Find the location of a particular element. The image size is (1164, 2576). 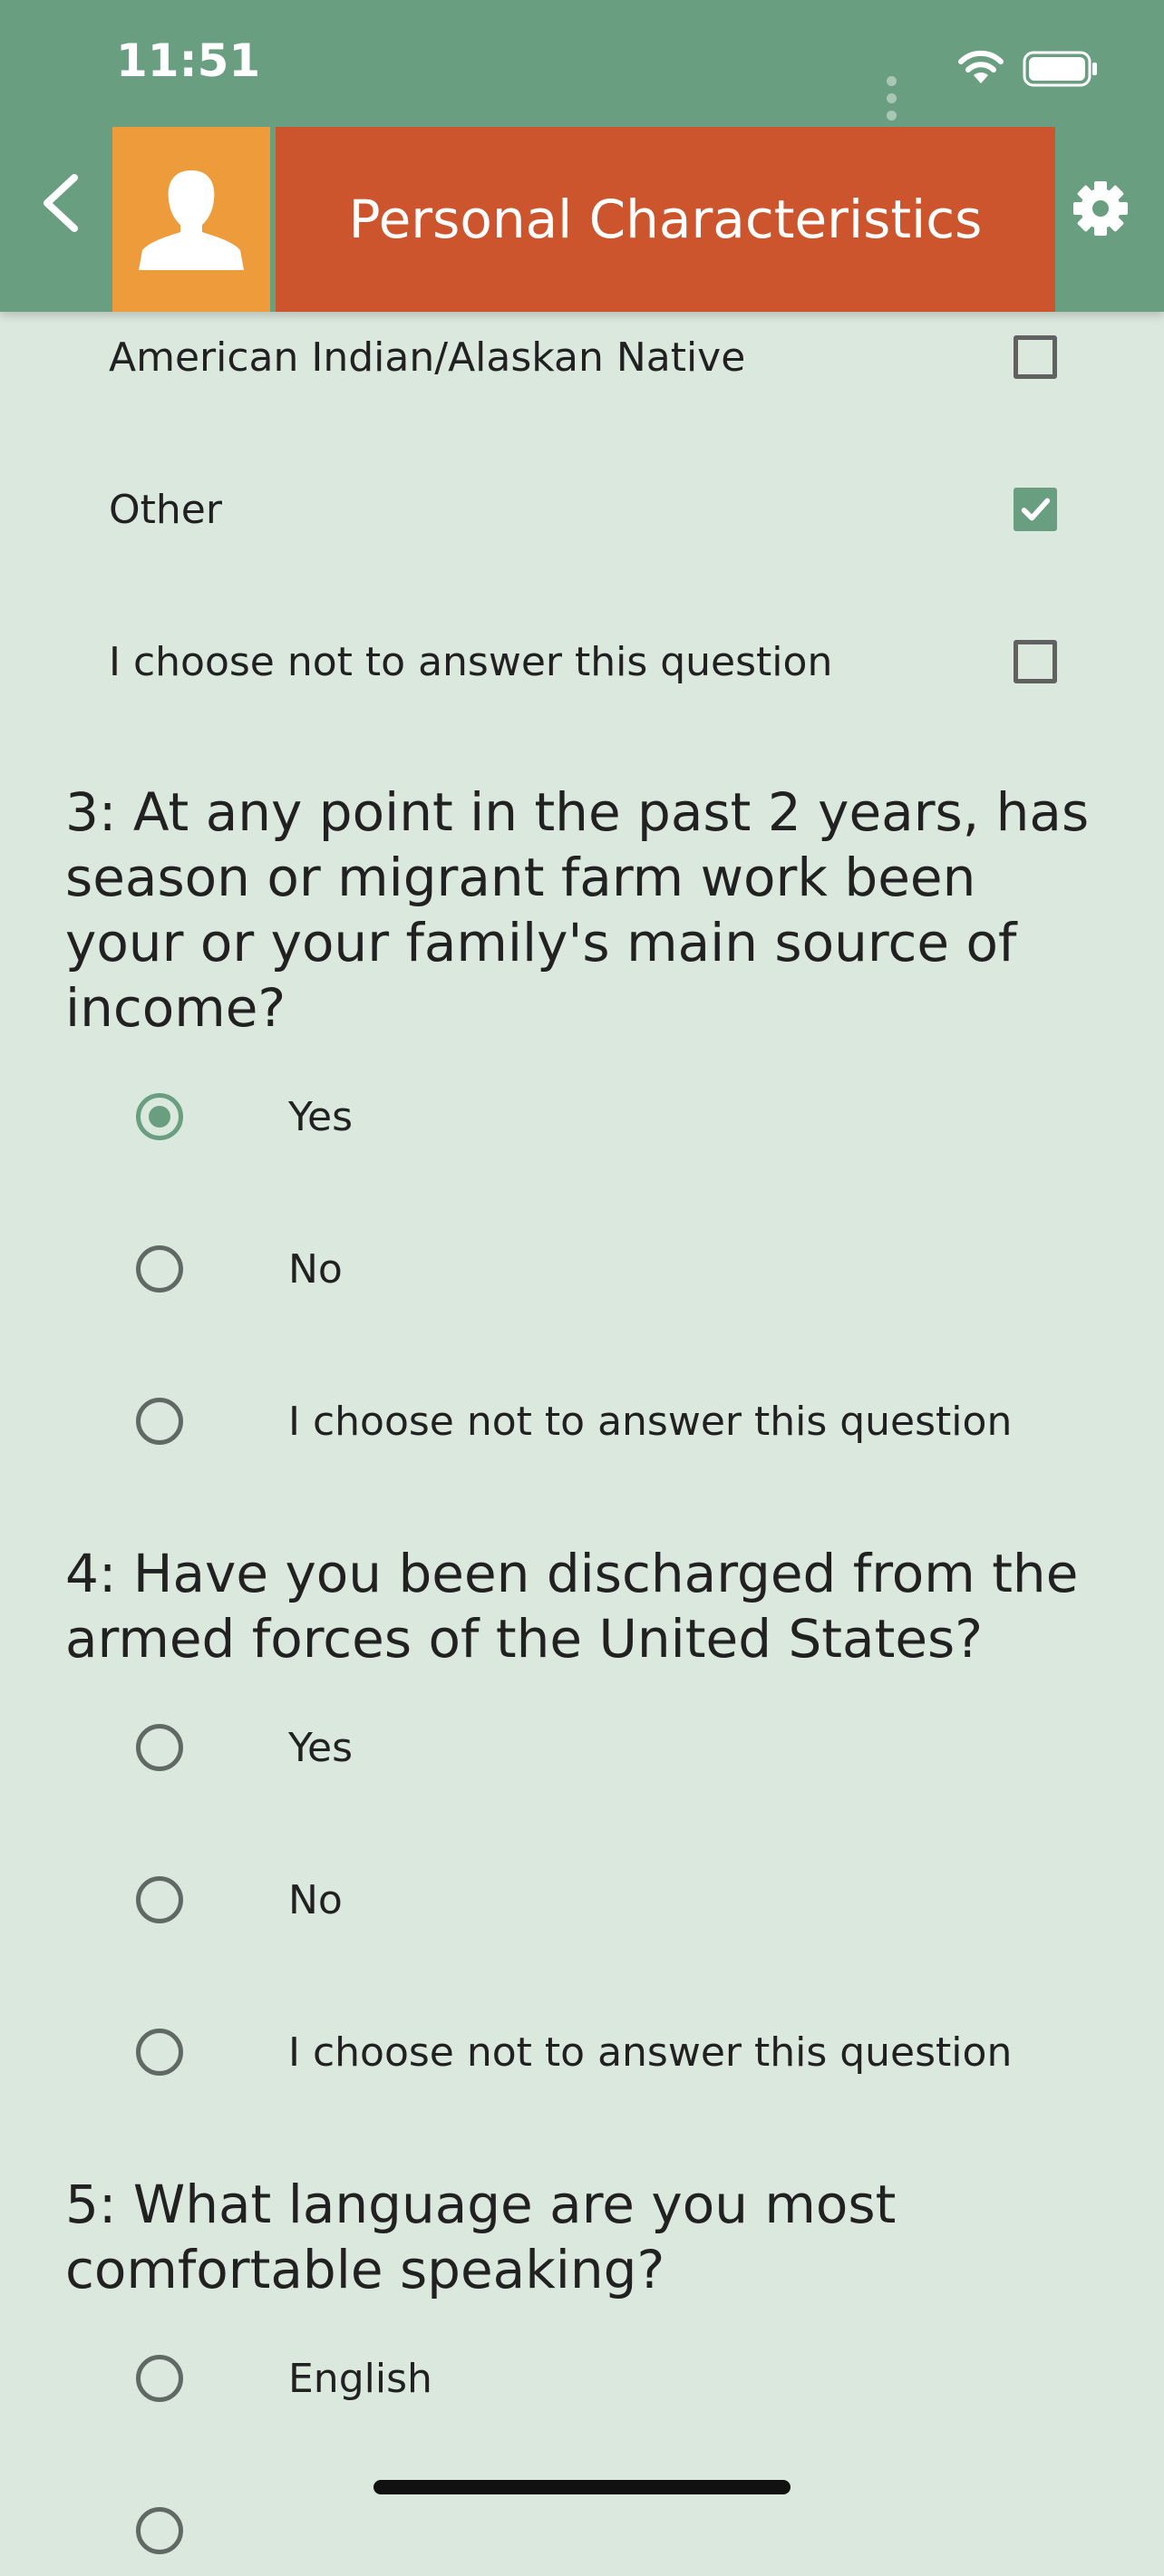

gear-icon is located at coordinates (1101, 208).